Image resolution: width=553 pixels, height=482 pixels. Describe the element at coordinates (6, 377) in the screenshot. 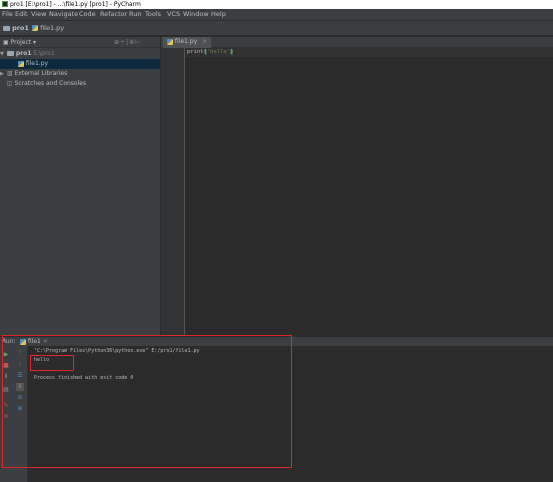

I see `pause-icon: Ⅱ` at that location.